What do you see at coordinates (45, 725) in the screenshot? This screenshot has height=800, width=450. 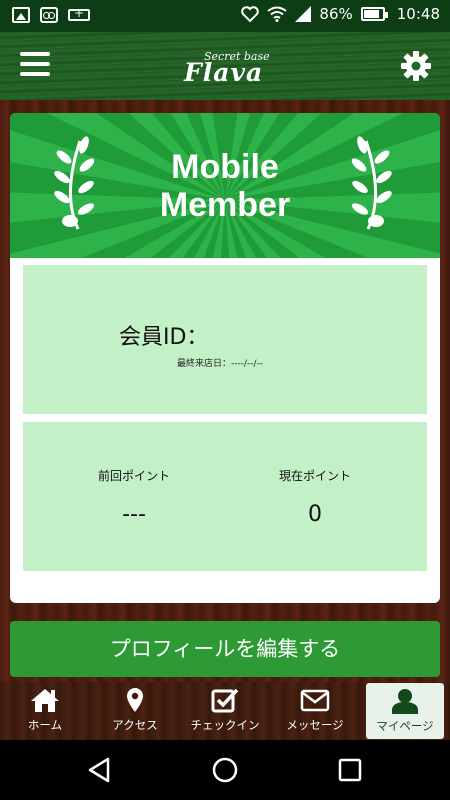 I see `tab-home-label: ホーム` at bounding box center [45, 725].